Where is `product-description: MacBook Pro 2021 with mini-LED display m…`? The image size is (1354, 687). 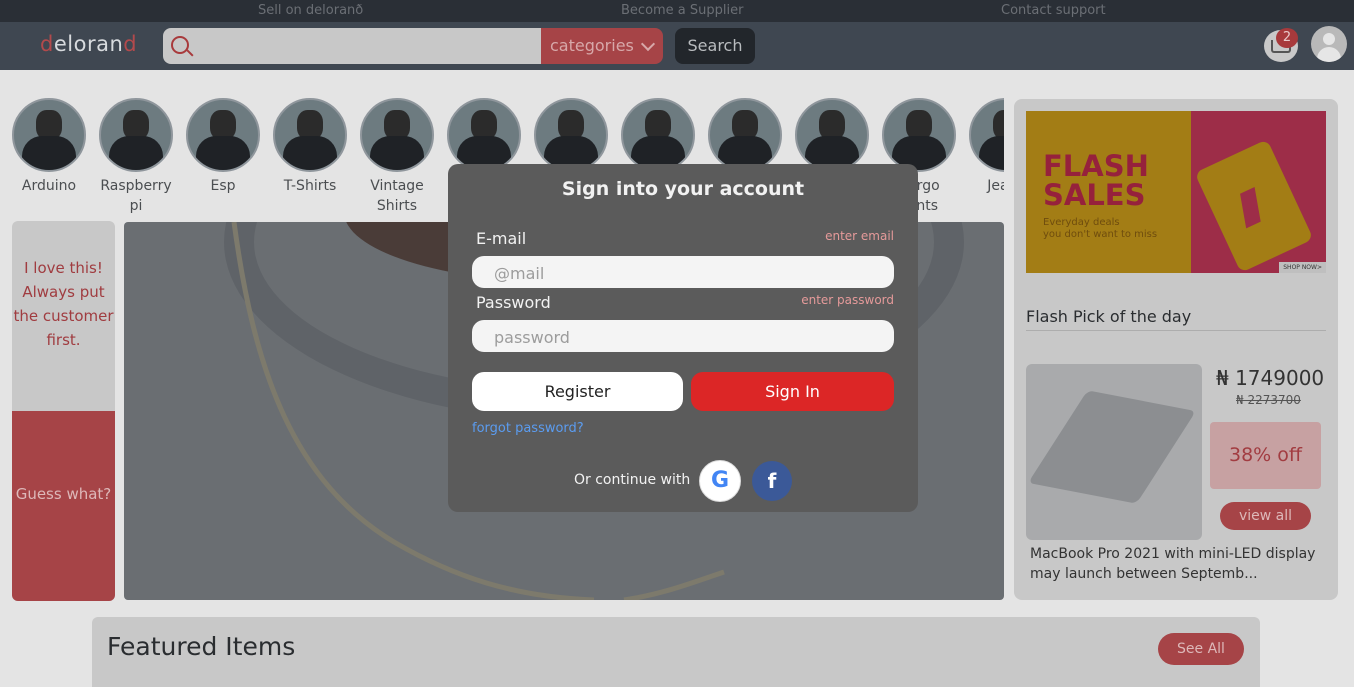
product-description: MacBook Pro 2021 with mini-LED display m… is located at coordinates (1180, 564).